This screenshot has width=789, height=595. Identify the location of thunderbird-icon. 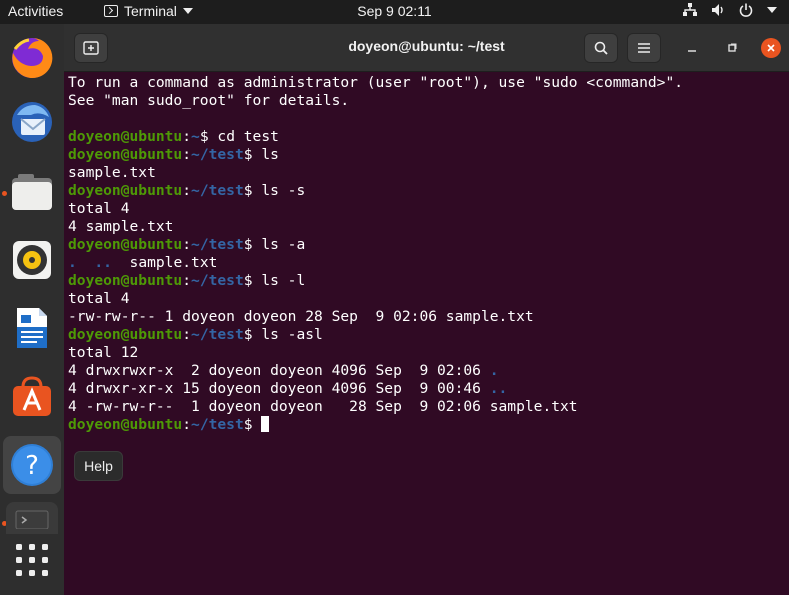
(32, 122).